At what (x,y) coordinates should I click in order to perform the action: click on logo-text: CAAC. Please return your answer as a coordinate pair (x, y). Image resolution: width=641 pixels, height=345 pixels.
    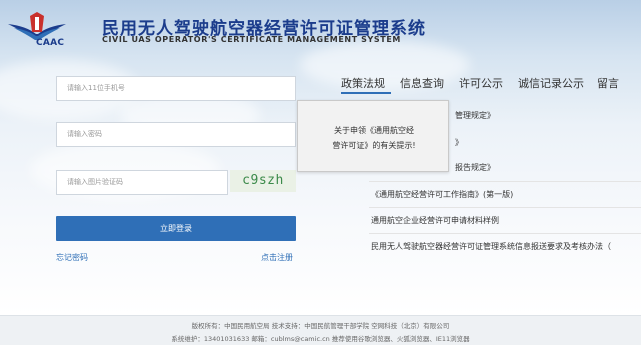
    Looking at the image, I should click on (50, 43).